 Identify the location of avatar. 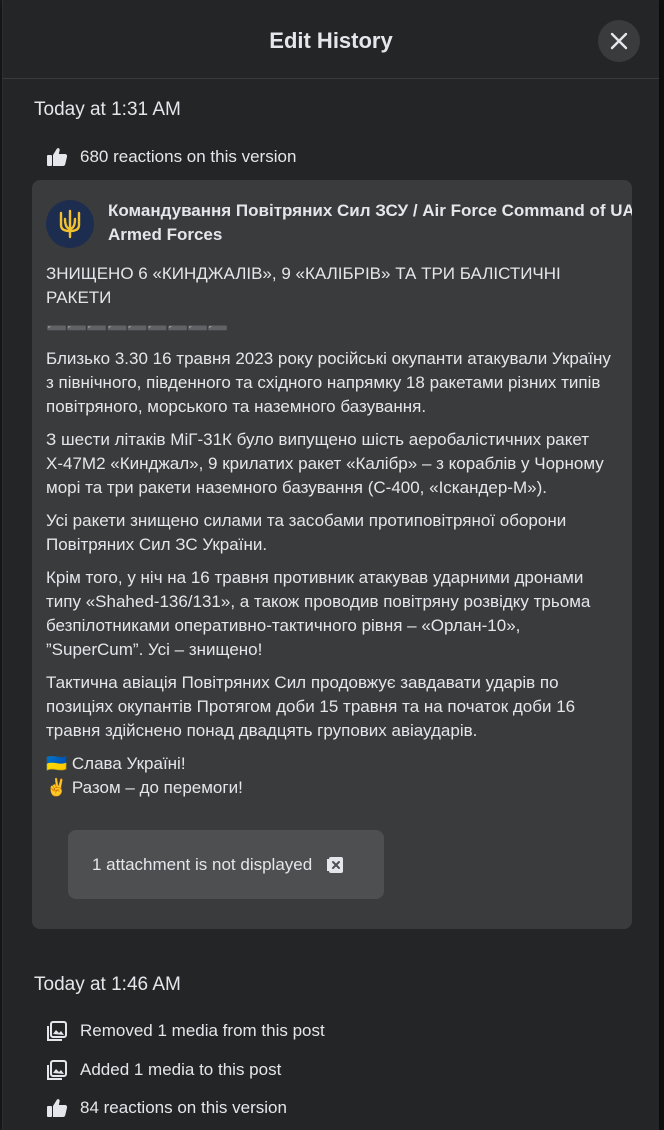
(70, 224).